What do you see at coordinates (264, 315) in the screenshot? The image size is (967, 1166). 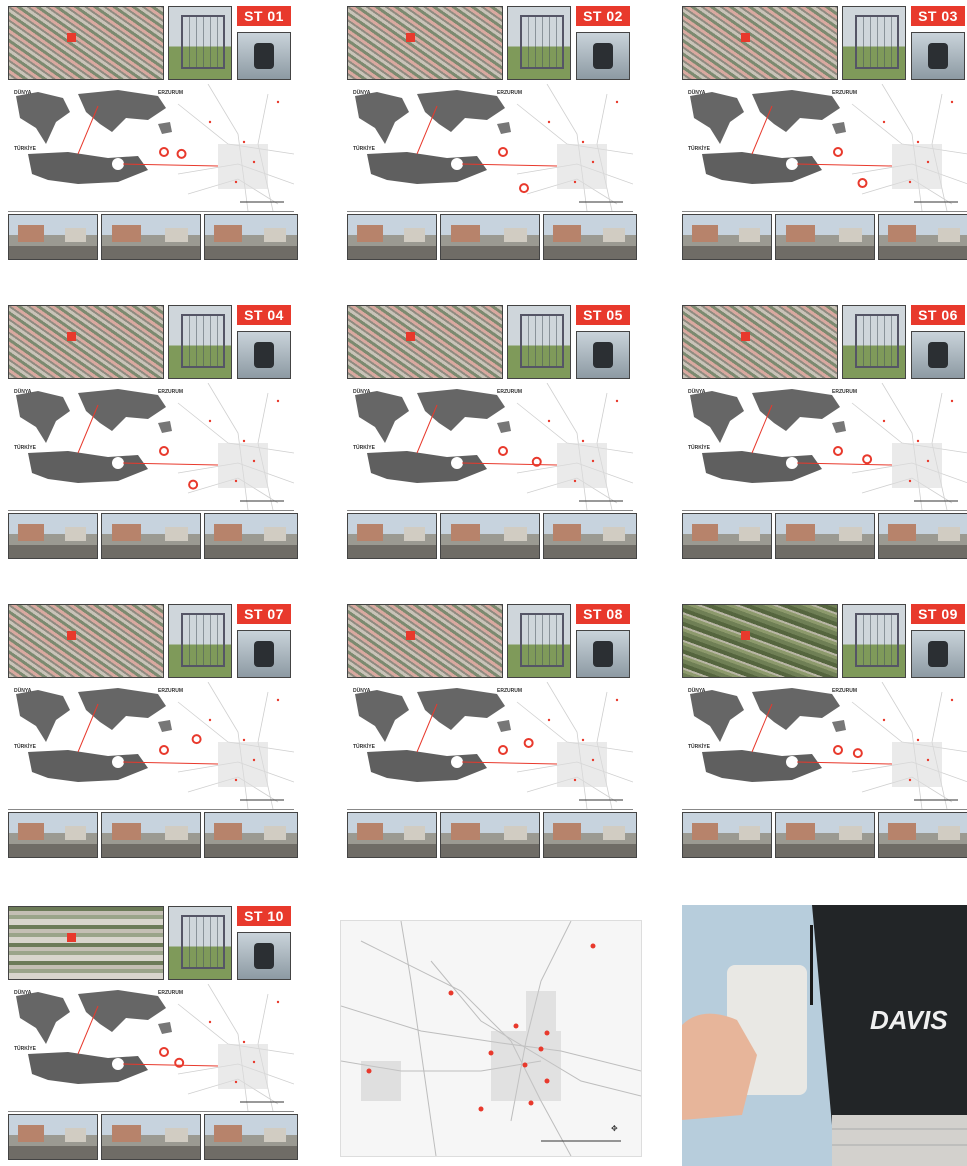 I see `station-badge: ST 04` at bounding box center [264, 315].